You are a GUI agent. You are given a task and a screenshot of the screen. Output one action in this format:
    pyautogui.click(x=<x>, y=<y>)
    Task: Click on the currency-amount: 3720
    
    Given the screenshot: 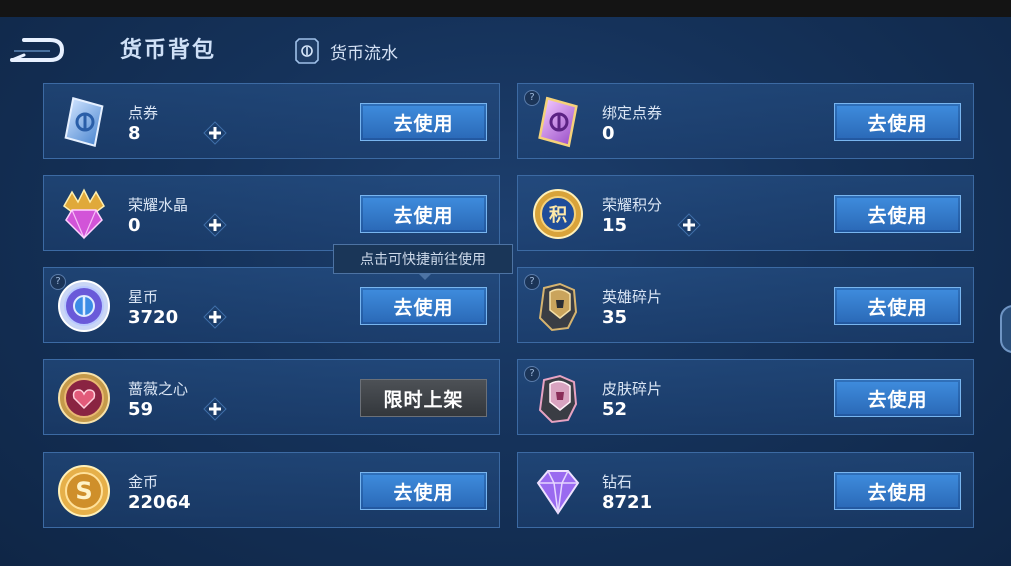 What is the action you would take?
    pyautogui.click(x=153, y=317)
    